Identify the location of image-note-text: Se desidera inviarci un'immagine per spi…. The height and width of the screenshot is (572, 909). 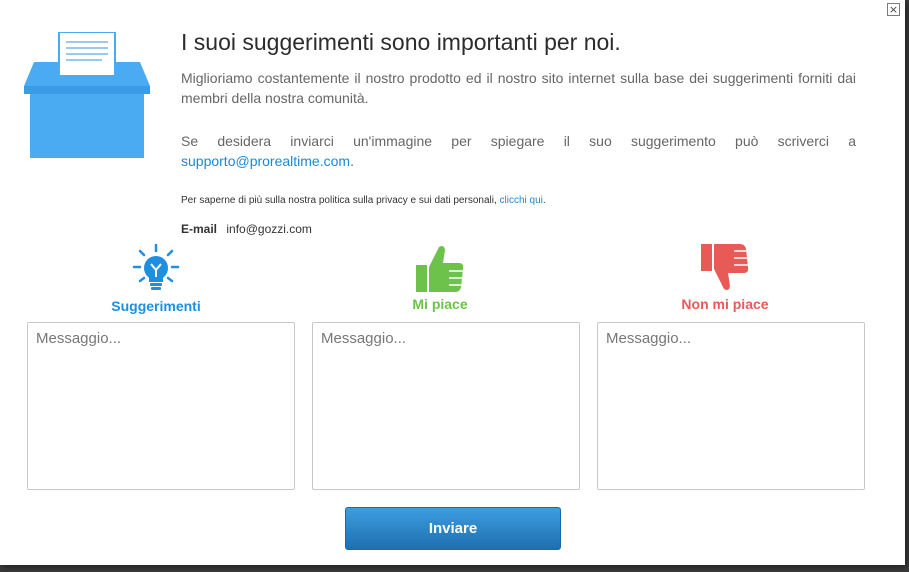
(518, 141).